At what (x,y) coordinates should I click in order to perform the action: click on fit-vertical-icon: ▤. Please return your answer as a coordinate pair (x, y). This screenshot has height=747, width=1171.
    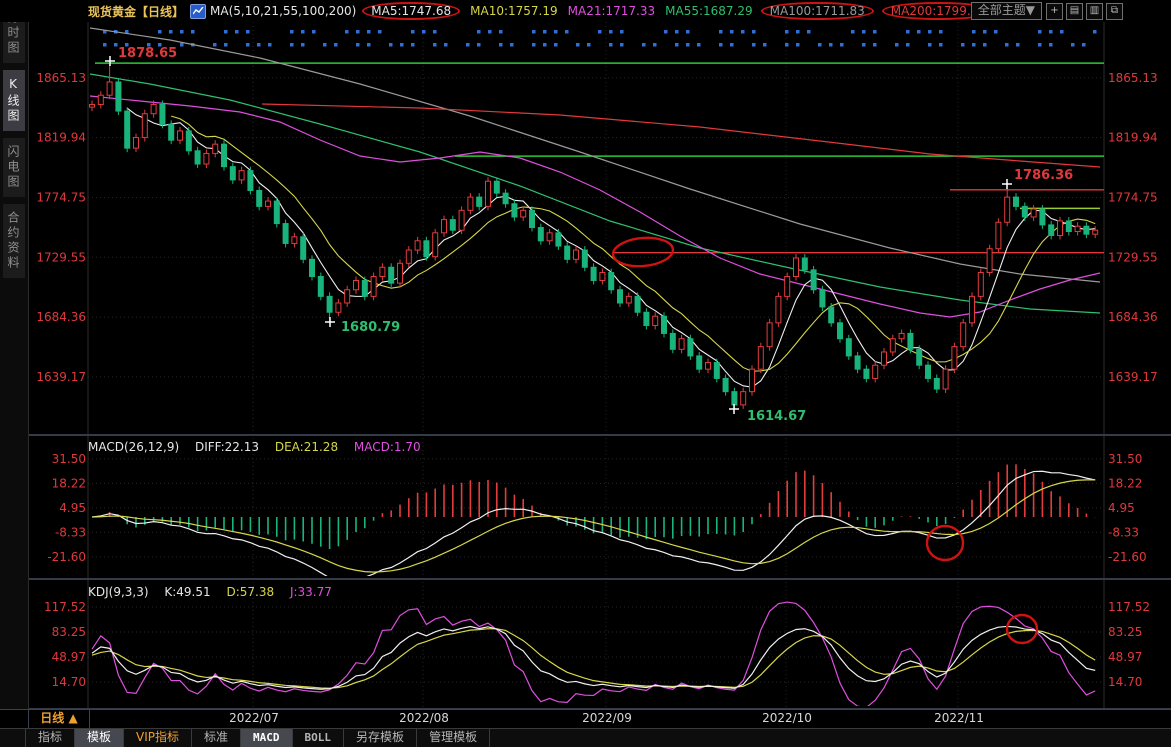
    Looking at the image, I should click on (1074, 11).